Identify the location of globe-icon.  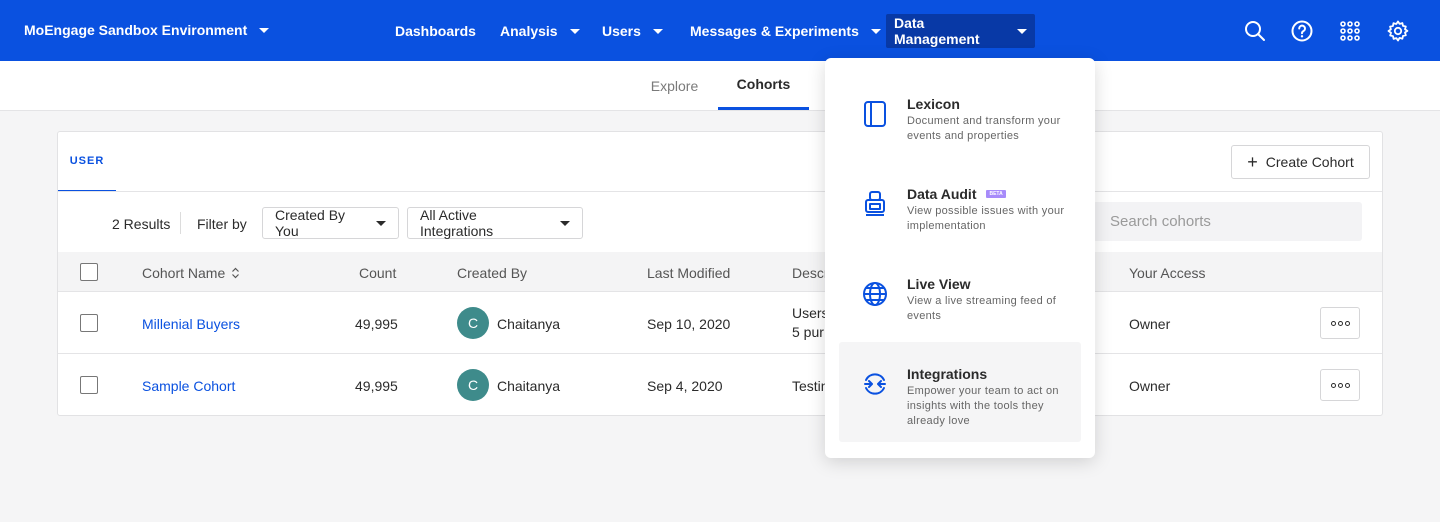
(875, 294).